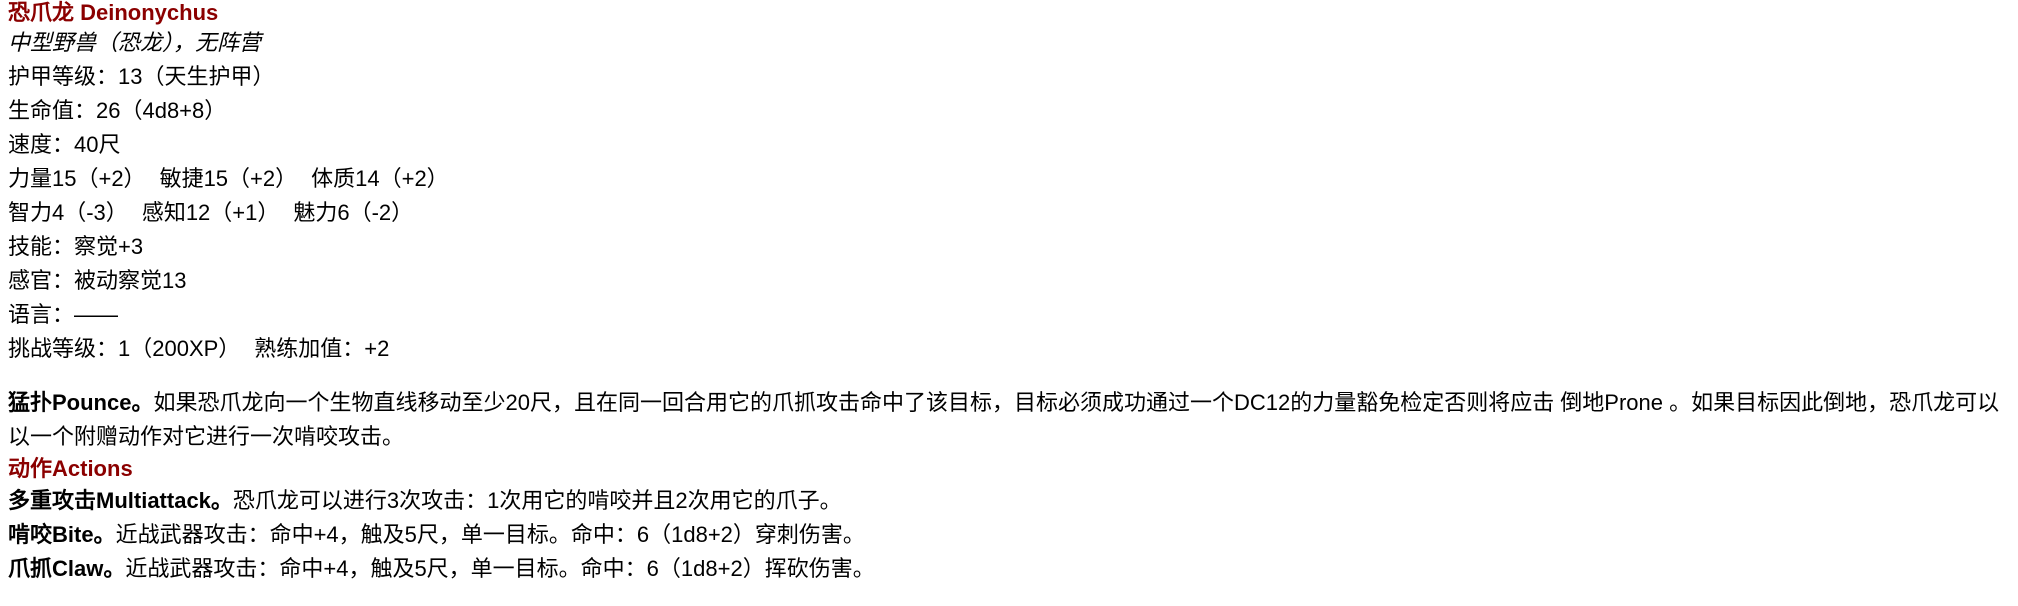  What do you see at coordinates (490, 534) in the screenshot?
I see `action-text: 近战武器攻击：命中+4，触及5尺，单一目标。命中：6（1d8+2）穿刺伤害。` at bounding box center [490, 534].